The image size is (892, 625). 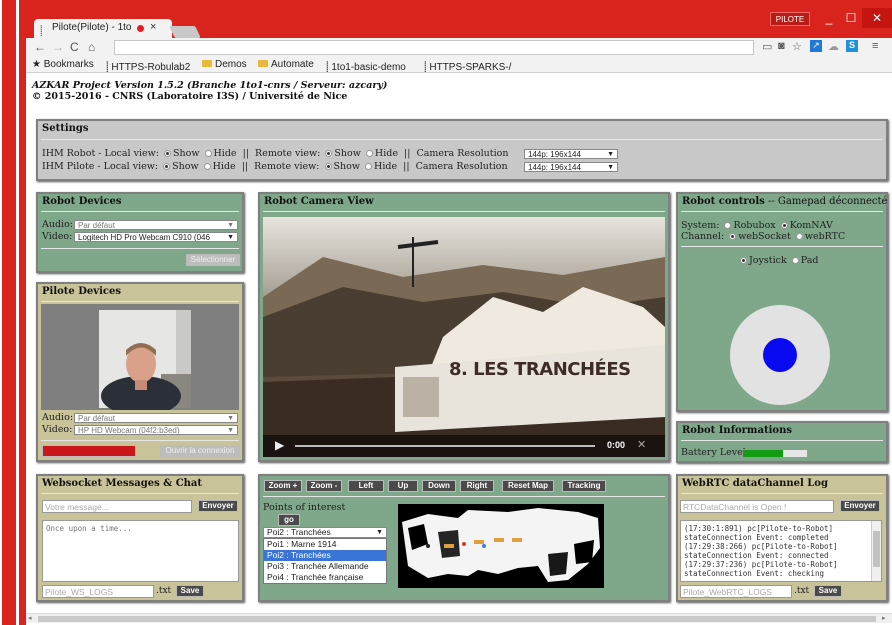 I want to click on window-frame-top, so click(x=446, y=4).